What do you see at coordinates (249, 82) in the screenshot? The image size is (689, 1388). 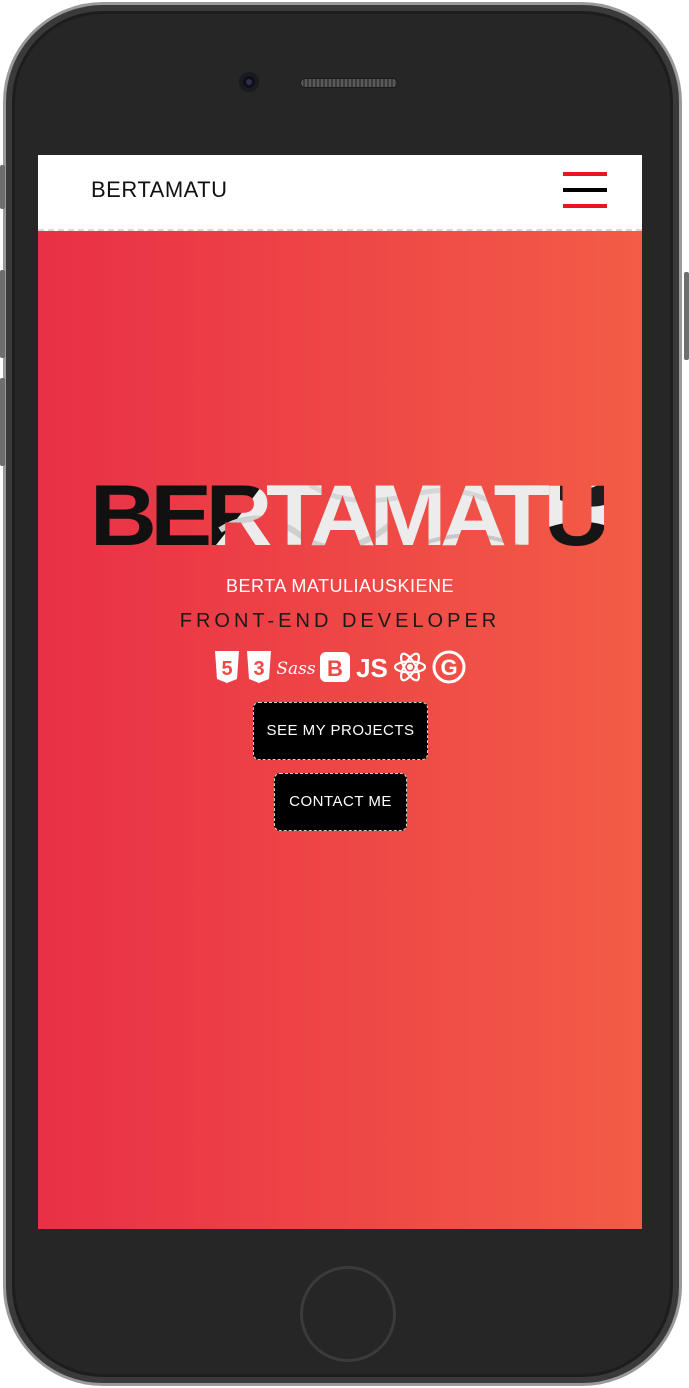 I see `front-camera-icon` at bounding box center [249, 82].